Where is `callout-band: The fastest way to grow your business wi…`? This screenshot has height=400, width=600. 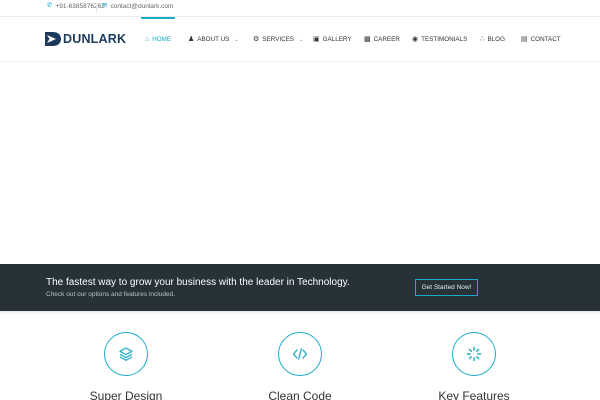
callout-band: The fastest way to grow your business wi… is located at coordinates (300, 287).